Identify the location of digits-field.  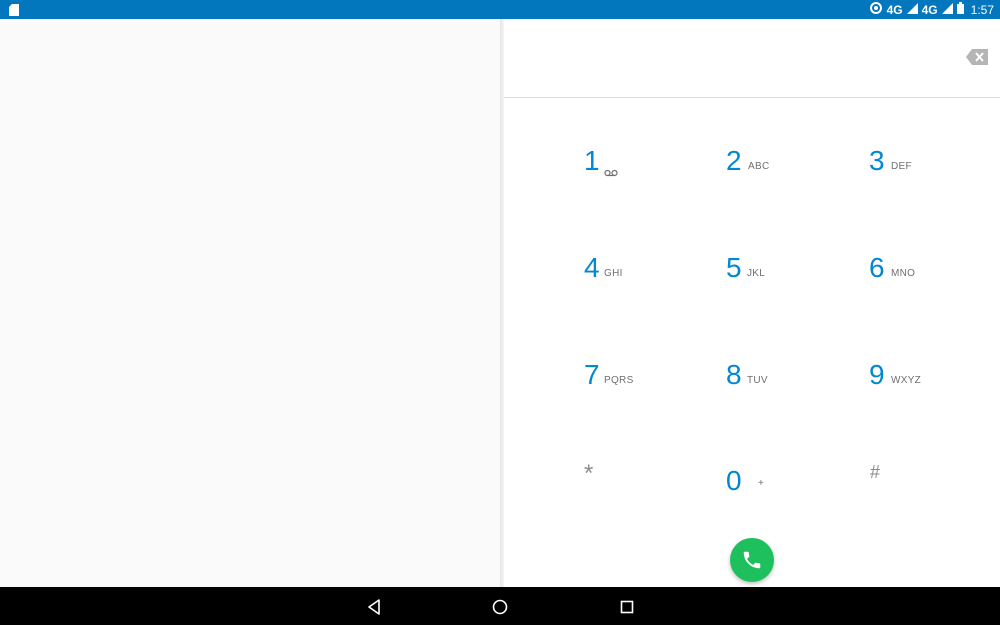
(752, 58).